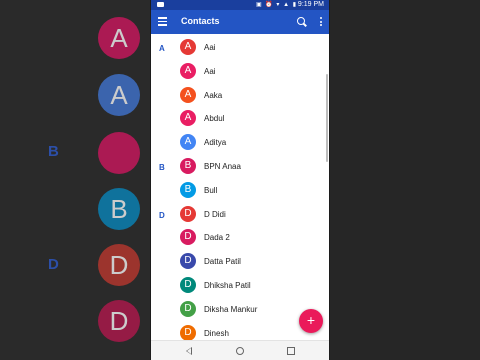 The width and height of the screenshot is (480, 360). What do you see at coordinates (217, 237) in the screenshot?
I see `contact-name: Dada 2` at bounding box center [217, 237].